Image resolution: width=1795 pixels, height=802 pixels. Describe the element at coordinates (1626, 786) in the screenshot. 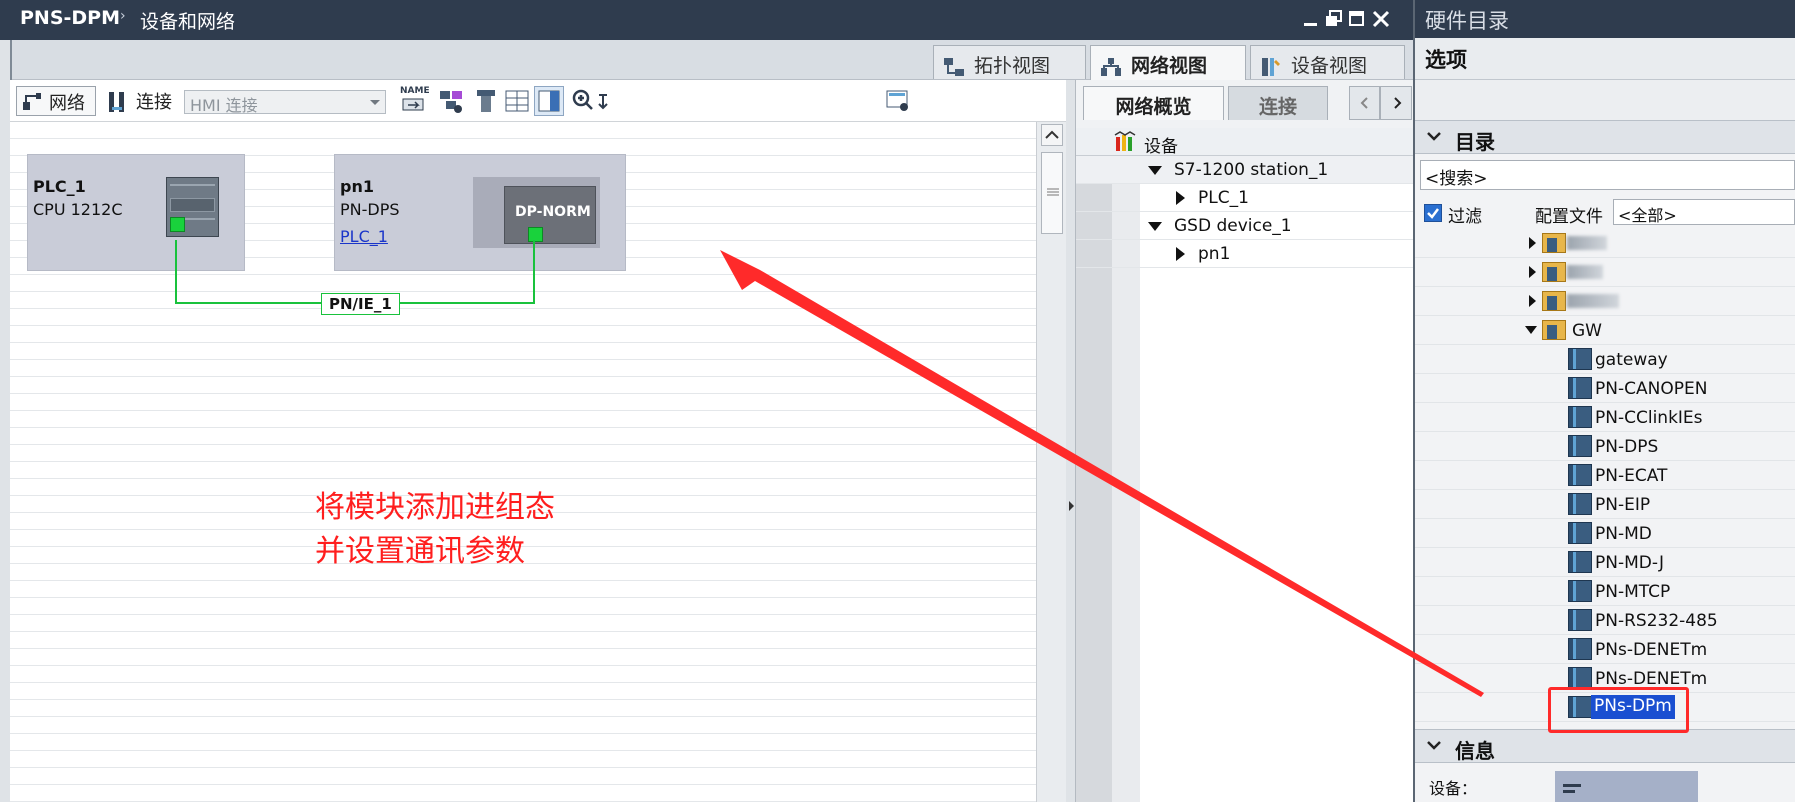

I see `info-device-preview` at that location.